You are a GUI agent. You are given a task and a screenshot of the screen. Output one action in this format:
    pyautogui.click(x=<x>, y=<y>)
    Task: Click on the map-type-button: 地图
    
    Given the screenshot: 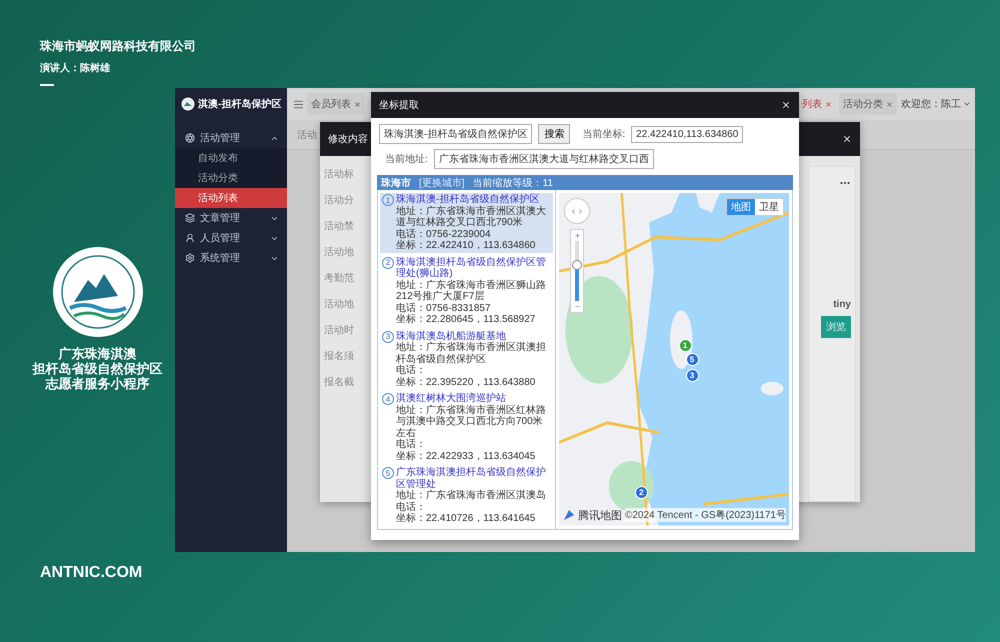 What is the action you would take?
    pyautogui.click(x=741, y=207)
    